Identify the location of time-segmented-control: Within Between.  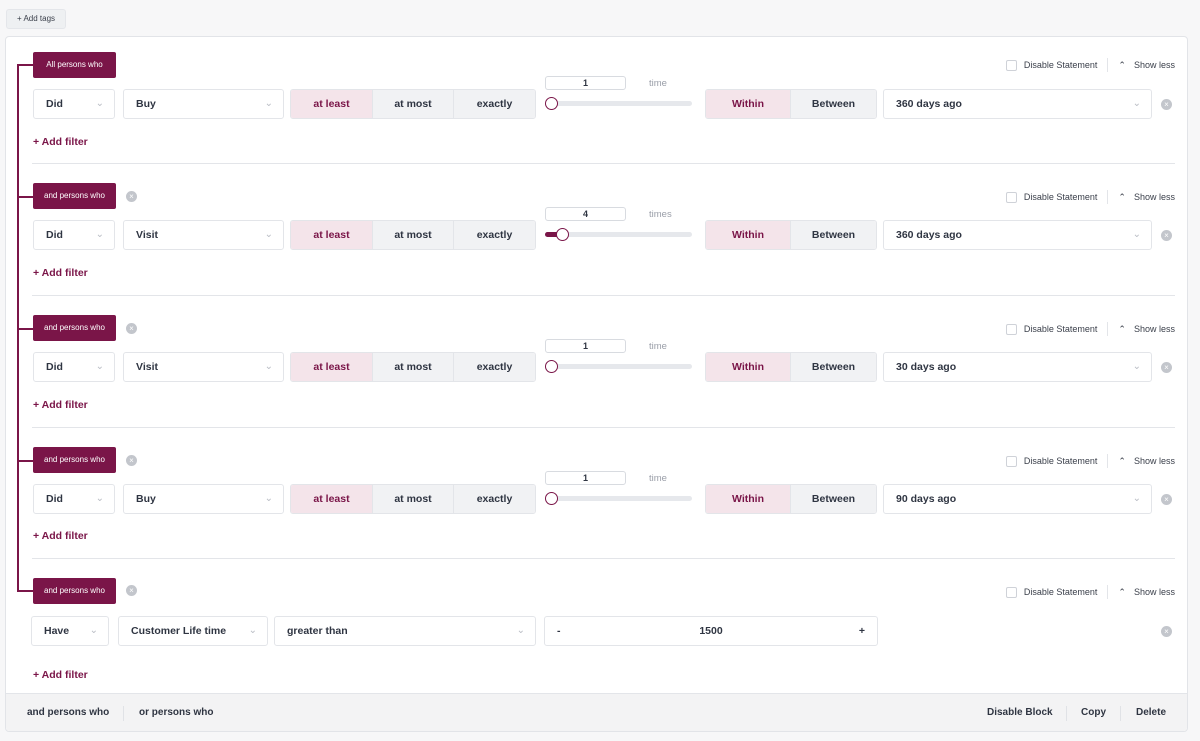
(791, 499).